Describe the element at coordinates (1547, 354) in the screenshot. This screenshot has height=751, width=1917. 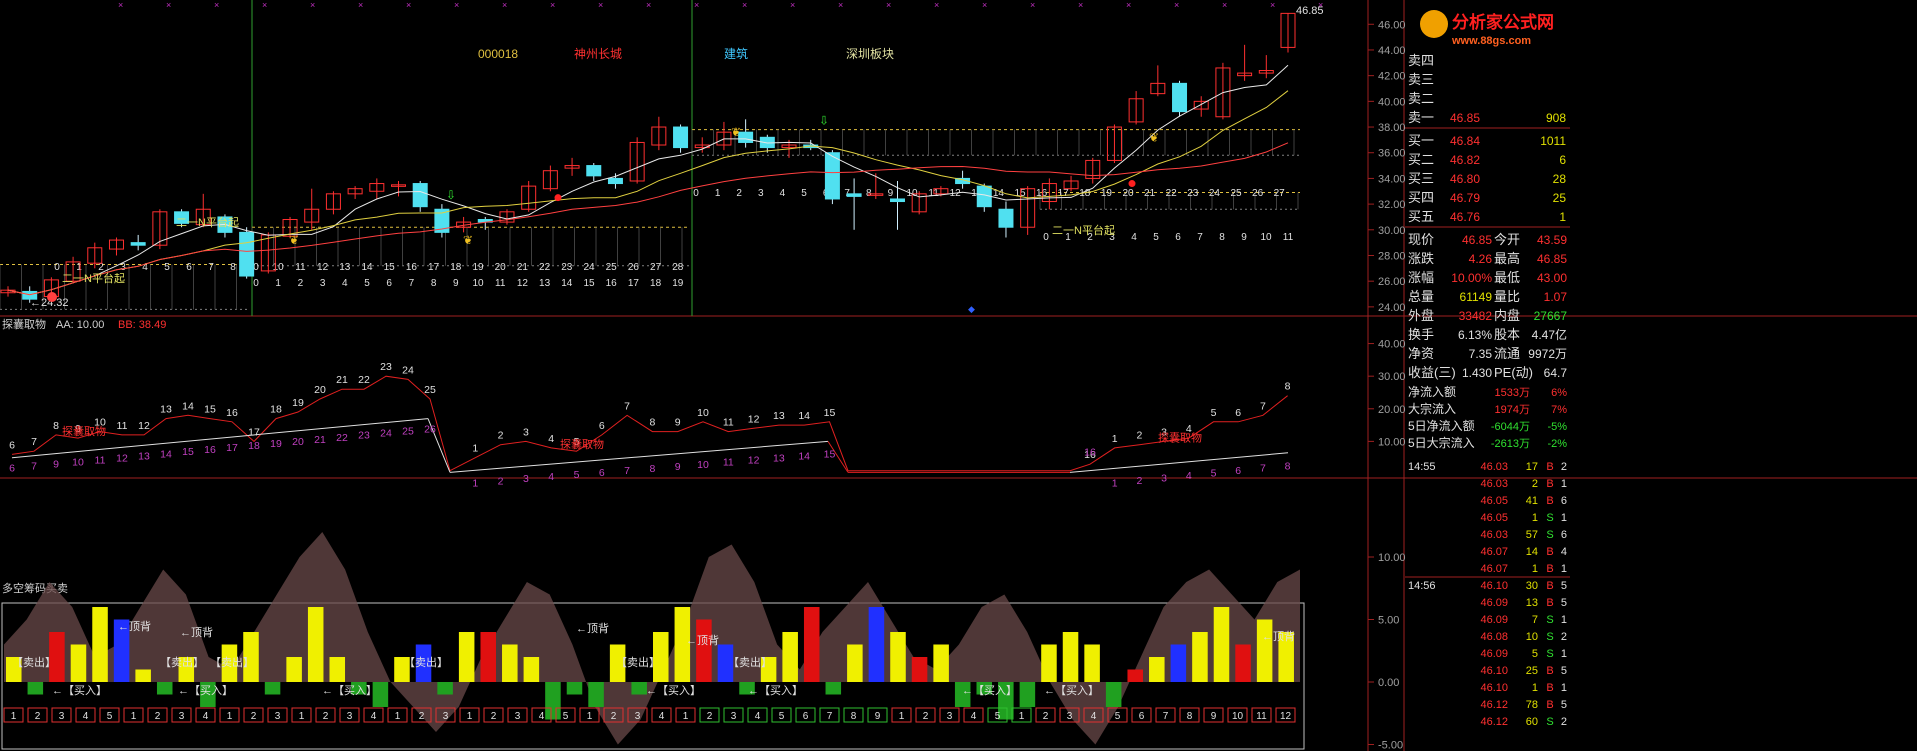
I see `stat-value: 9972万` at that location.